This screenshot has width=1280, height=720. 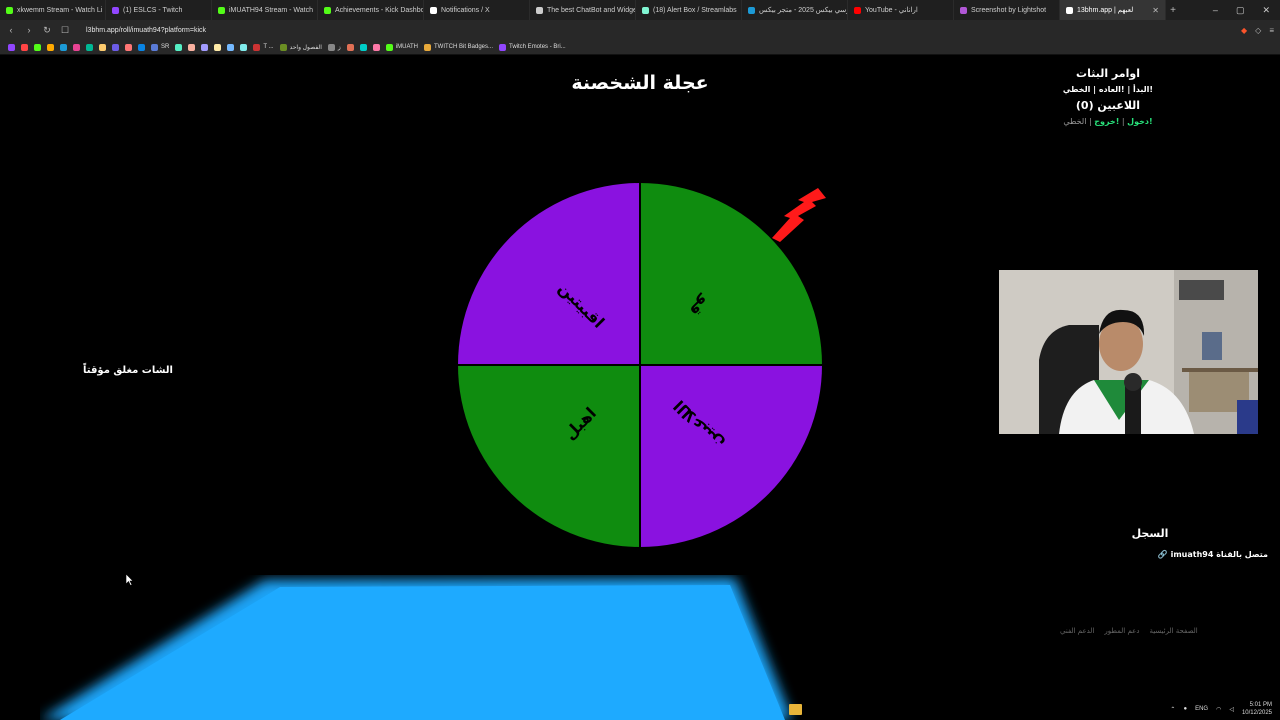 What do you see at coordinates (795, 709) in the screenshot?
I see `folder-icon` at bounding box center [795, 709].